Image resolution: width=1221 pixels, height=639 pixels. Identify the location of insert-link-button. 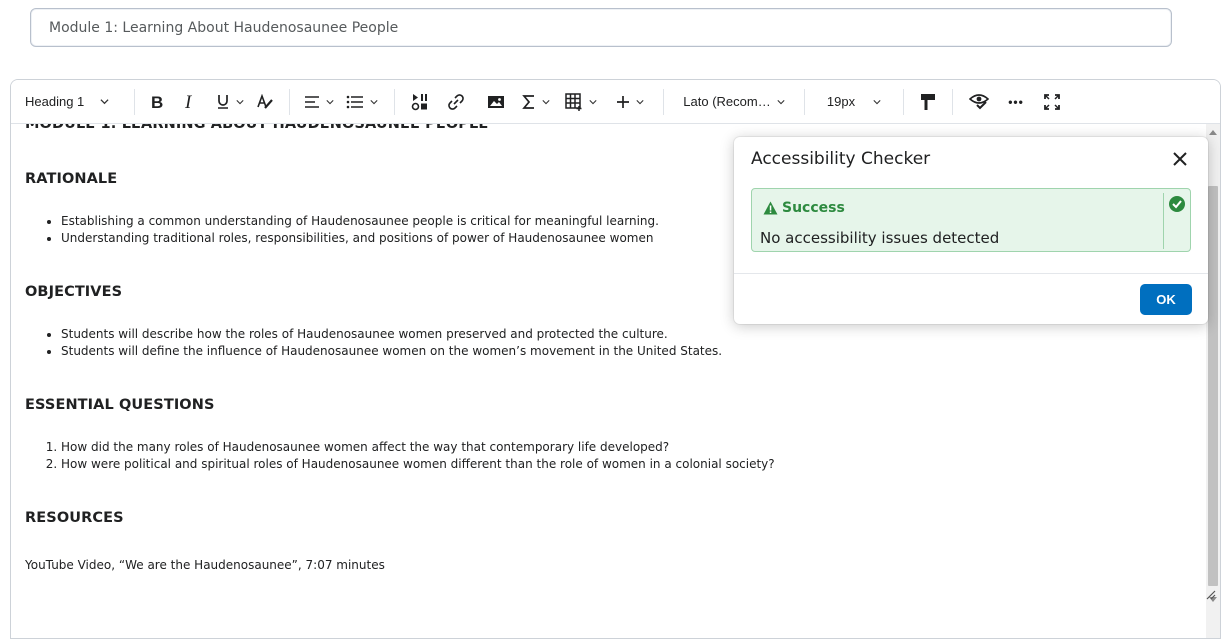
(456, 102).